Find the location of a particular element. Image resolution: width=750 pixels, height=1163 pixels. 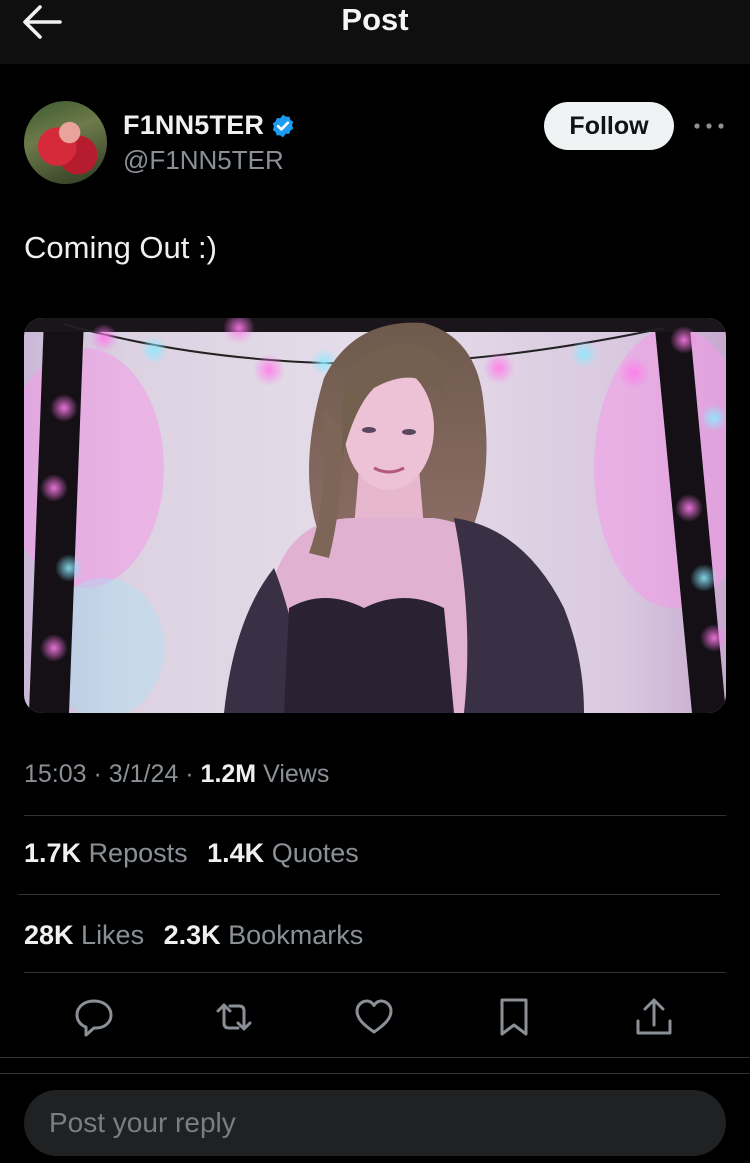

repost-icon is located at coordinates (234, 1017).